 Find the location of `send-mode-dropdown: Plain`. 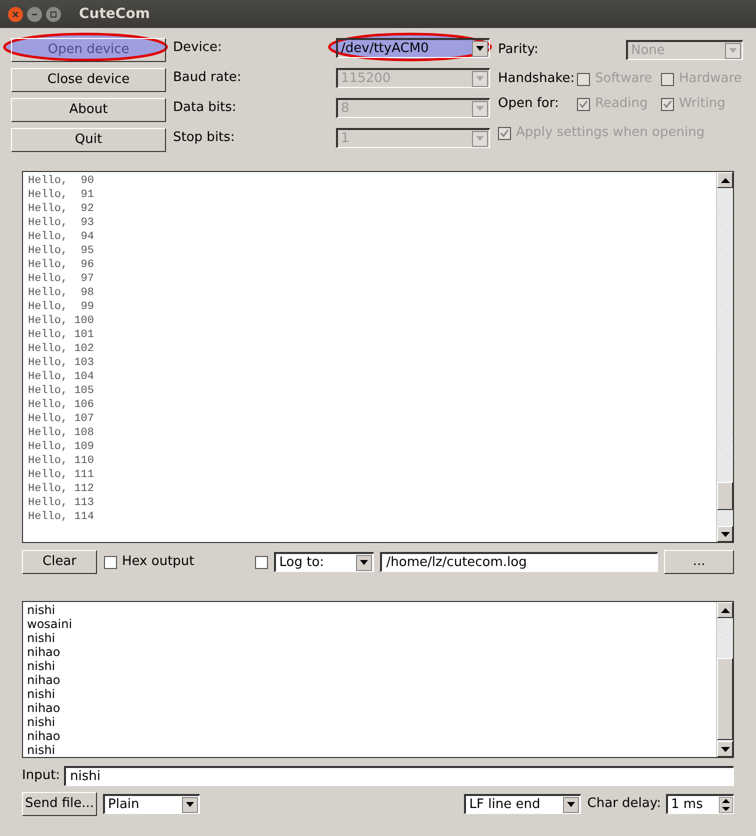

send-mode-dropdown: Plain is located at coordinates (151, 804).